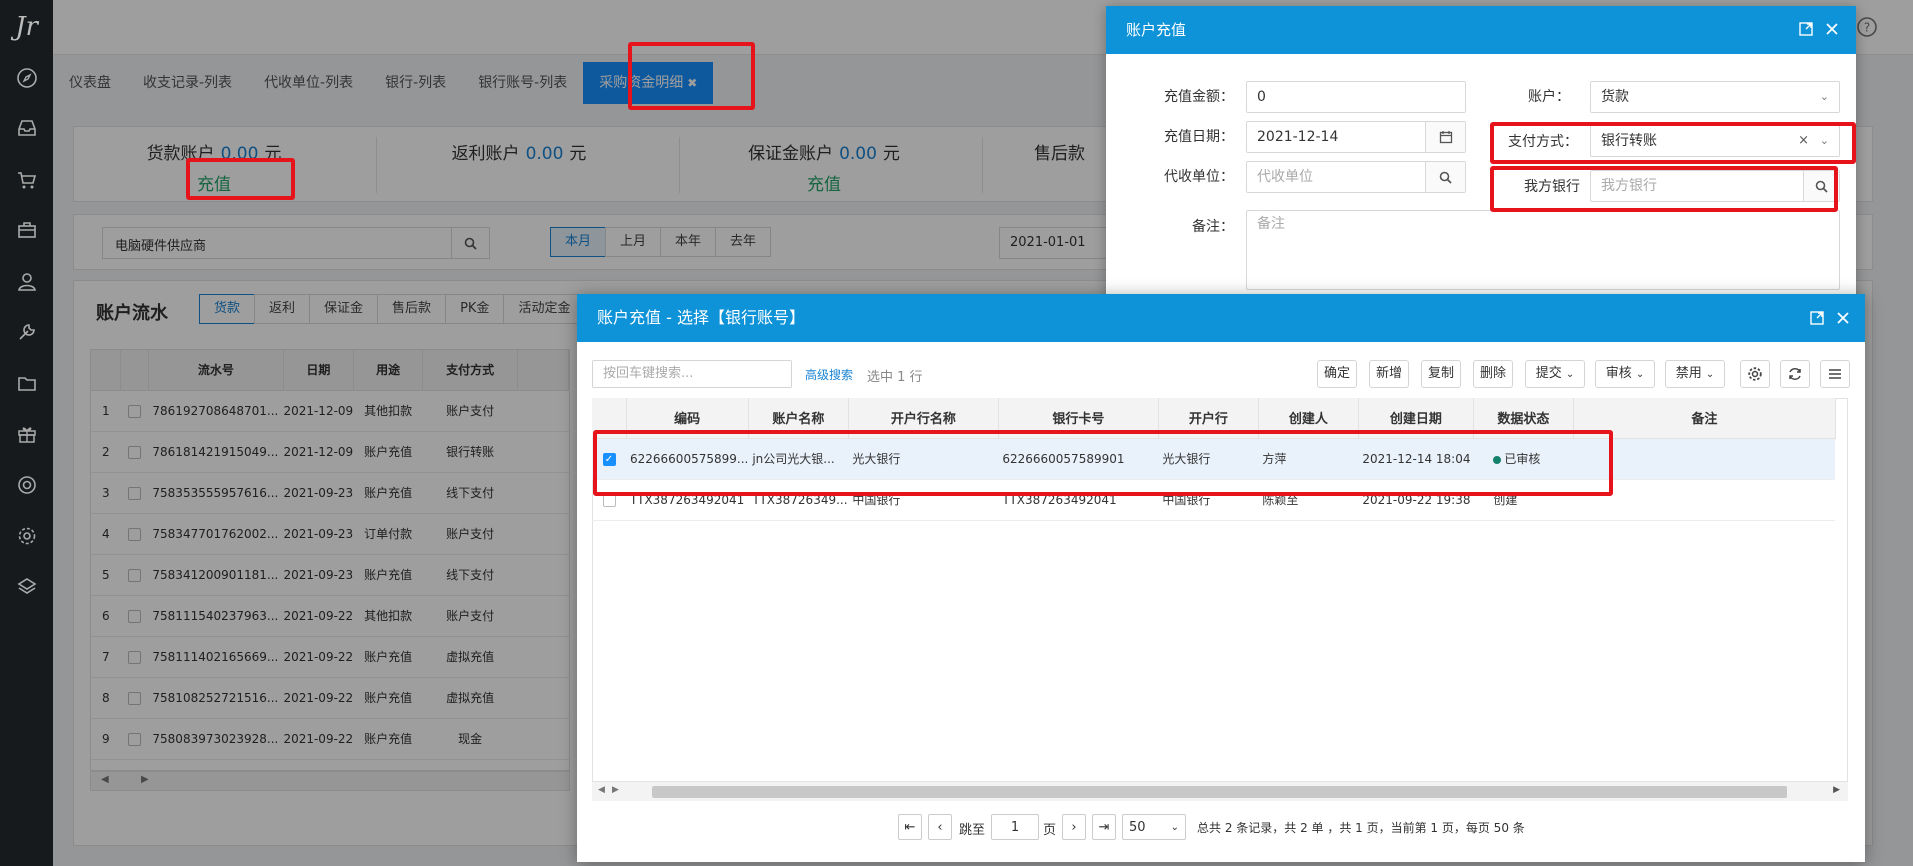 Image resolution: width=1913 pixels, height=866 pixels. Describe the element at coordinates (214, 182) in the screenshot. I see `payment-recharge-link: 充值` at that location.